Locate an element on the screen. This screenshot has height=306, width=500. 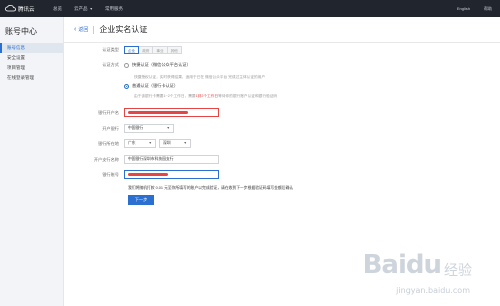
branch-row: 开户支行名称 中国银行深圳市科技园支行 is located at coordinates (141, 159).